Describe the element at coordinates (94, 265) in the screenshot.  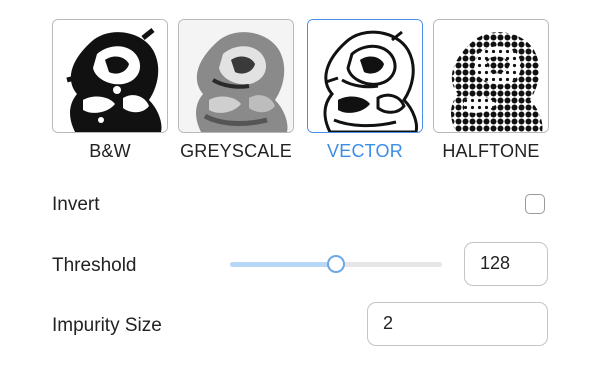
I see `threshold-label: Threshold` at that location.